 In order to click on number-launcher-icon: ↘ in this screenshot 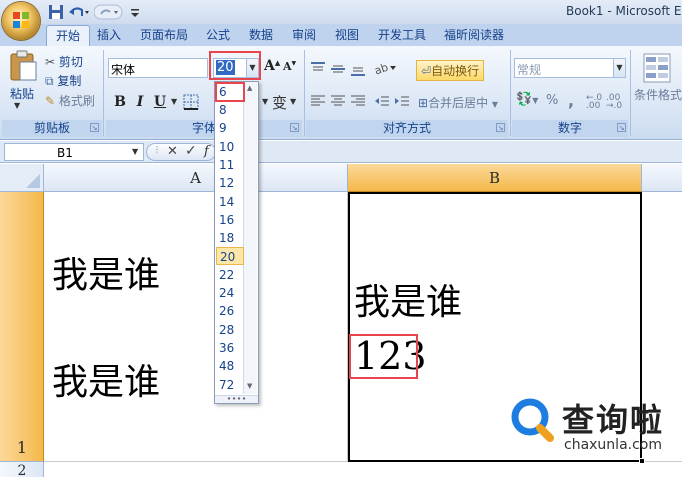, I will do `click(621, 127)`.